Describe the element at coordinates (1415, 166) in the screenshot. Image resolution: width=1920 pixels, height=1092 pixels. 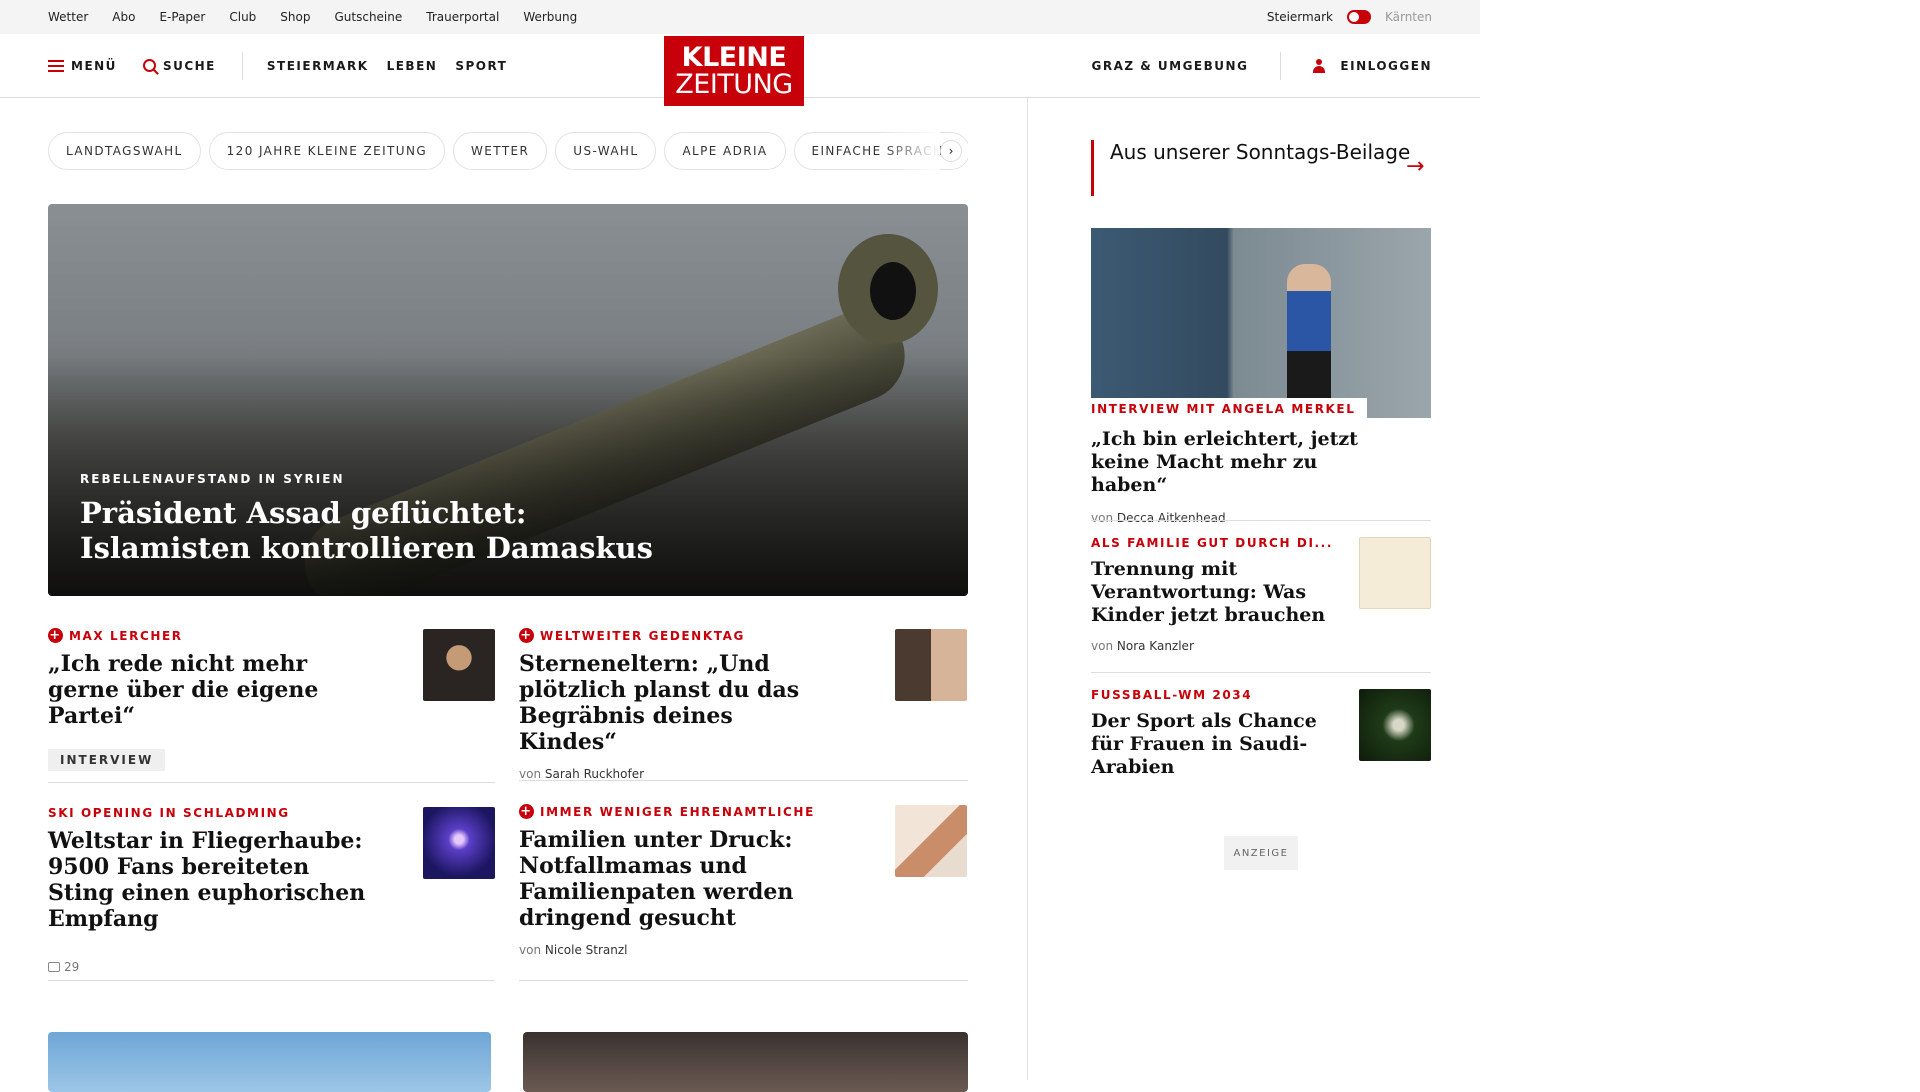
I see `arrow-right-icon: →` at that location.